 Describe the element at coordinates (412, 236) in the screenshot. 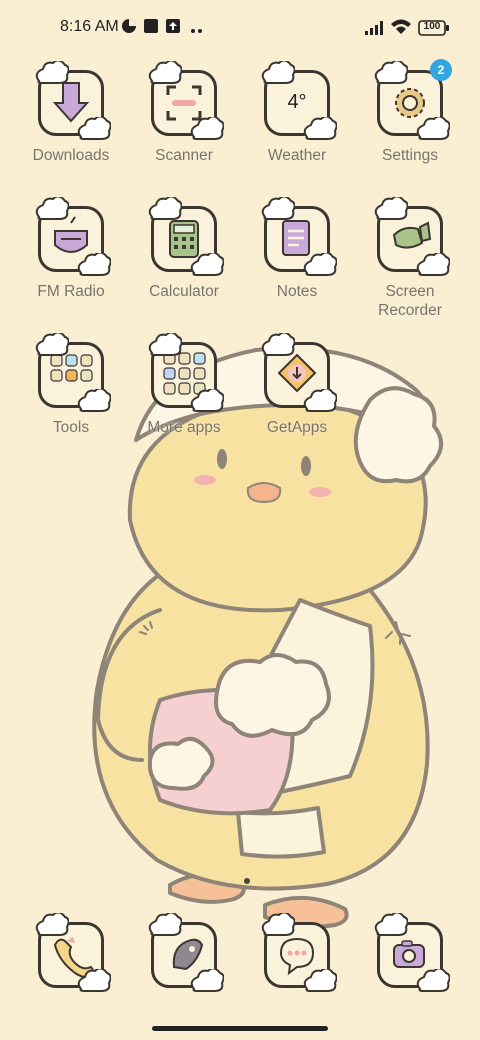

I see `video-camera-icon` at that location.